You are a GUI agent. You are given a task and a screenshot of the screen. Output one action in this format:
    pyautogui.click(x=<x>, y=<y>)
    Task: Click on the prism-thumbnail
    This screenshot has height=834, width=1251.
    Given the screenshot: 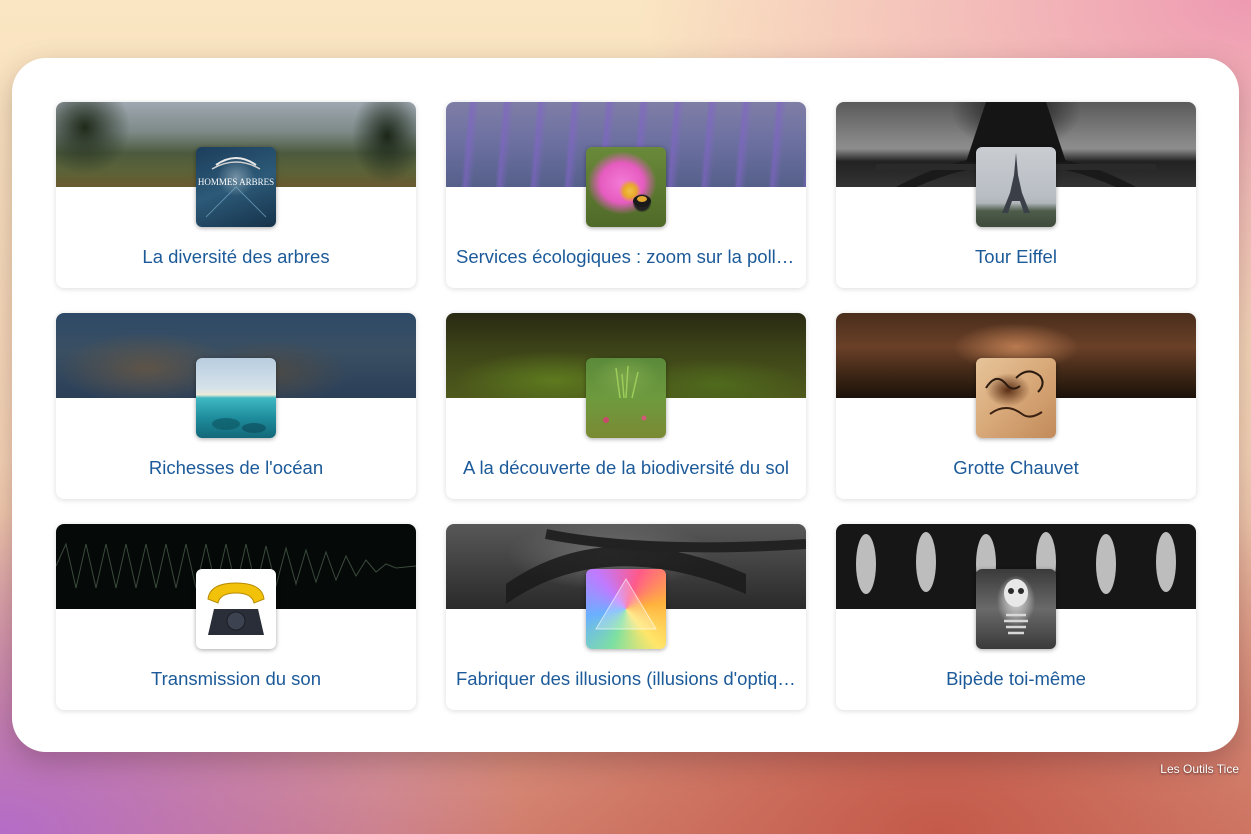 What is the action you would take?
    pyautogui.click(x=626, y=609)
    